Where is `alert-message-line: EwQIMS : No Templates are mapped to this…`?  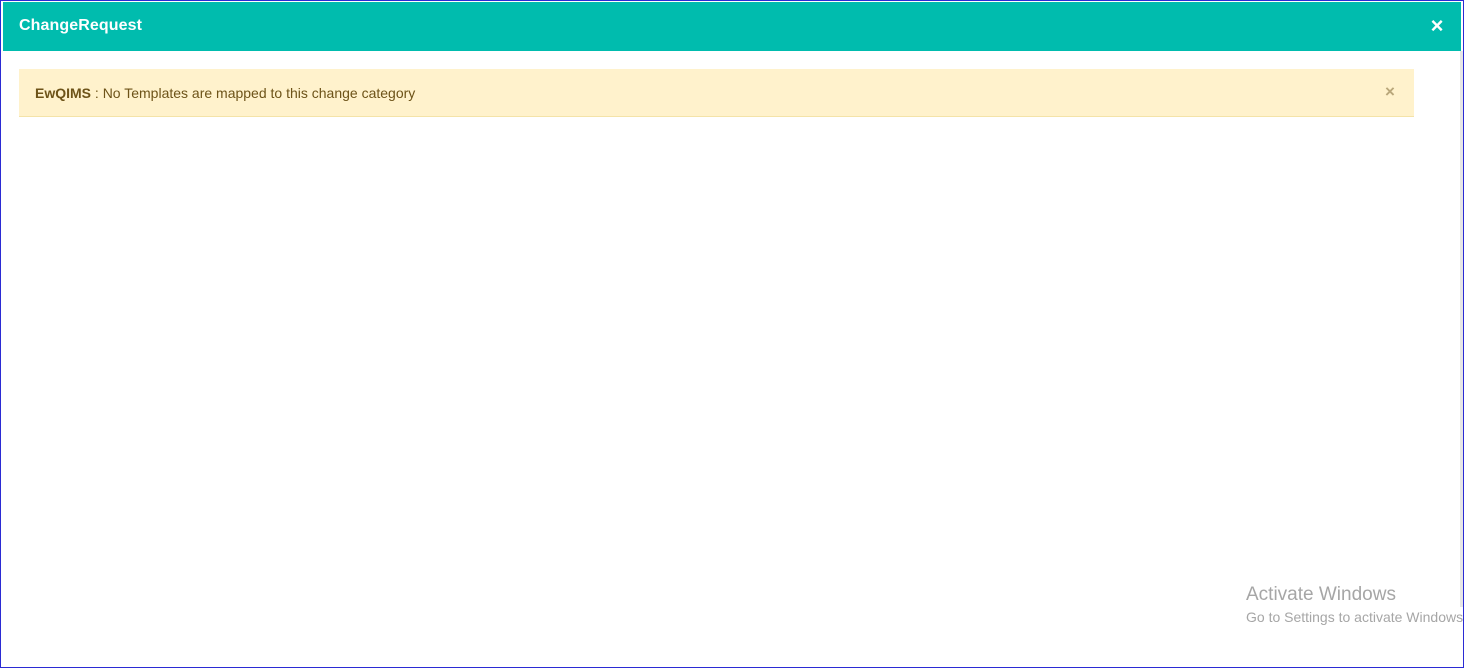
alert-message-line: EwQIMS : No Templates are mapped to this… is located at coordinates (225, 93).